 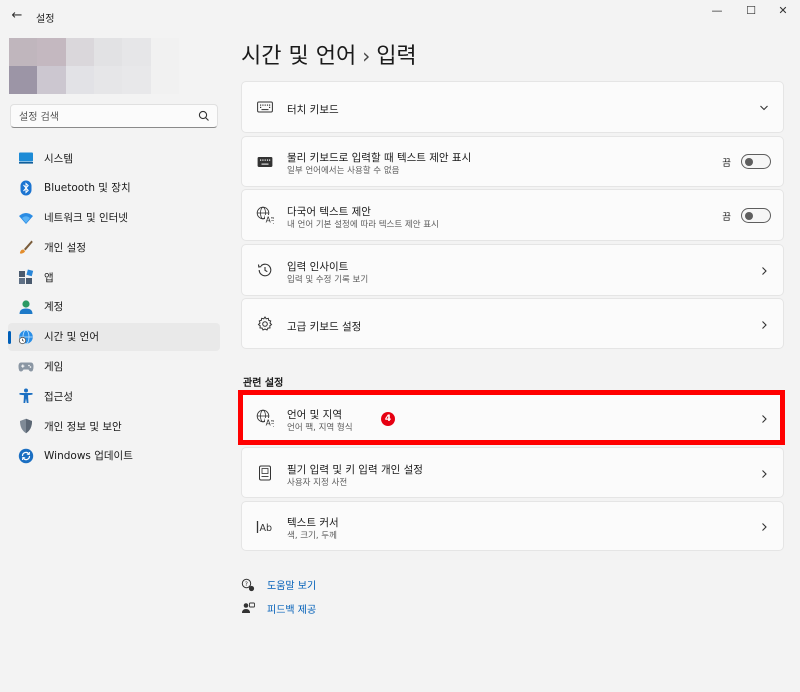 What do you see at coordinates (751, 11) in the screenshot?
I see `maximize-button: ☐` at bounding box center [751, 11].